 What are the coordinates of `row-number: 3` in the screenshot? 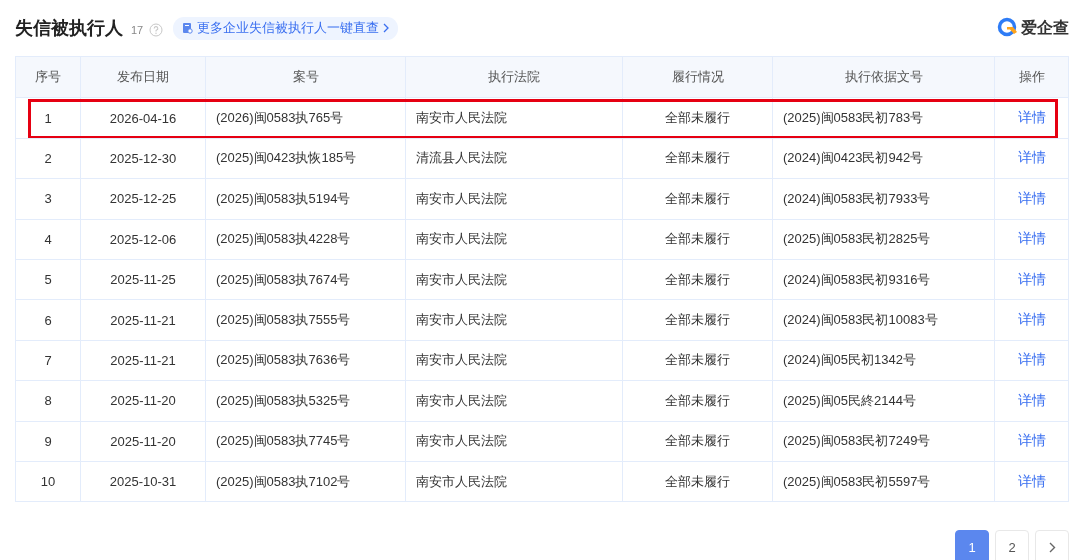 It's located at (48, 199).